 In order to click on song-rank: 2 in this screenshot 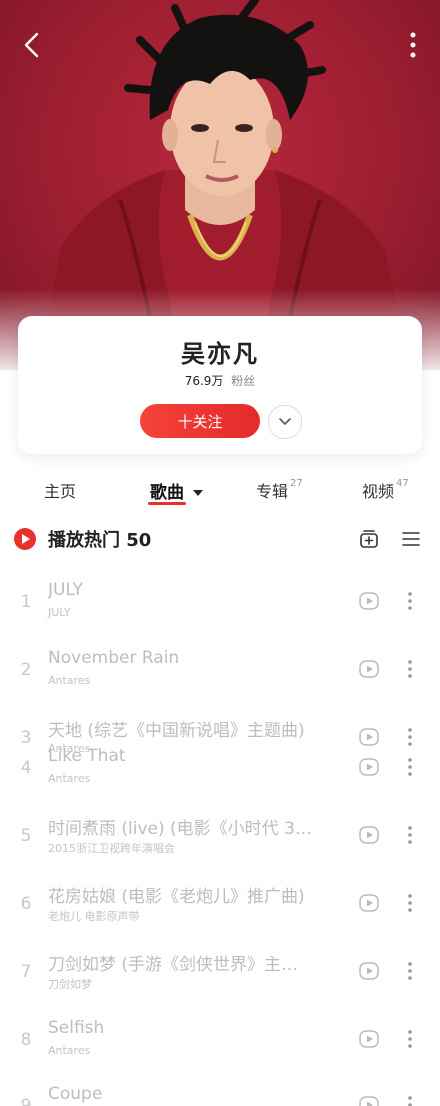, I will do `click(26, 670)`.